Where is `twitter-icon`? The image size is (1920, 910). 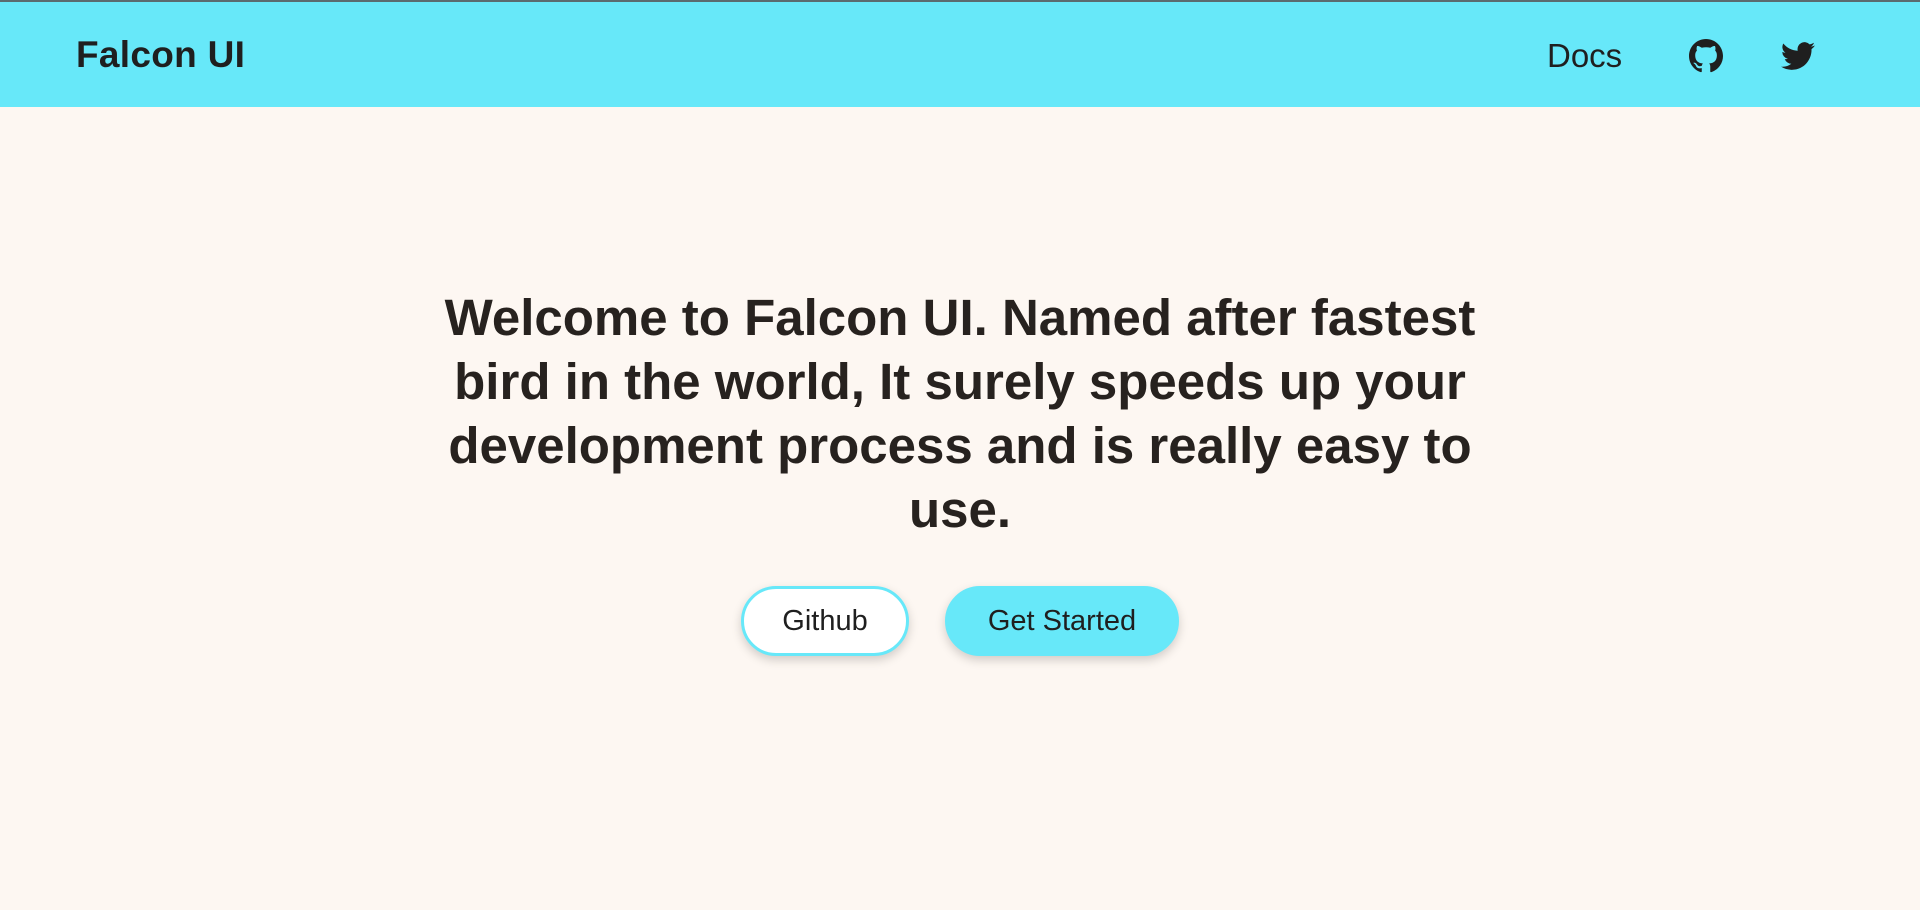
twitter-icon is located at coordinates (1798, 56).